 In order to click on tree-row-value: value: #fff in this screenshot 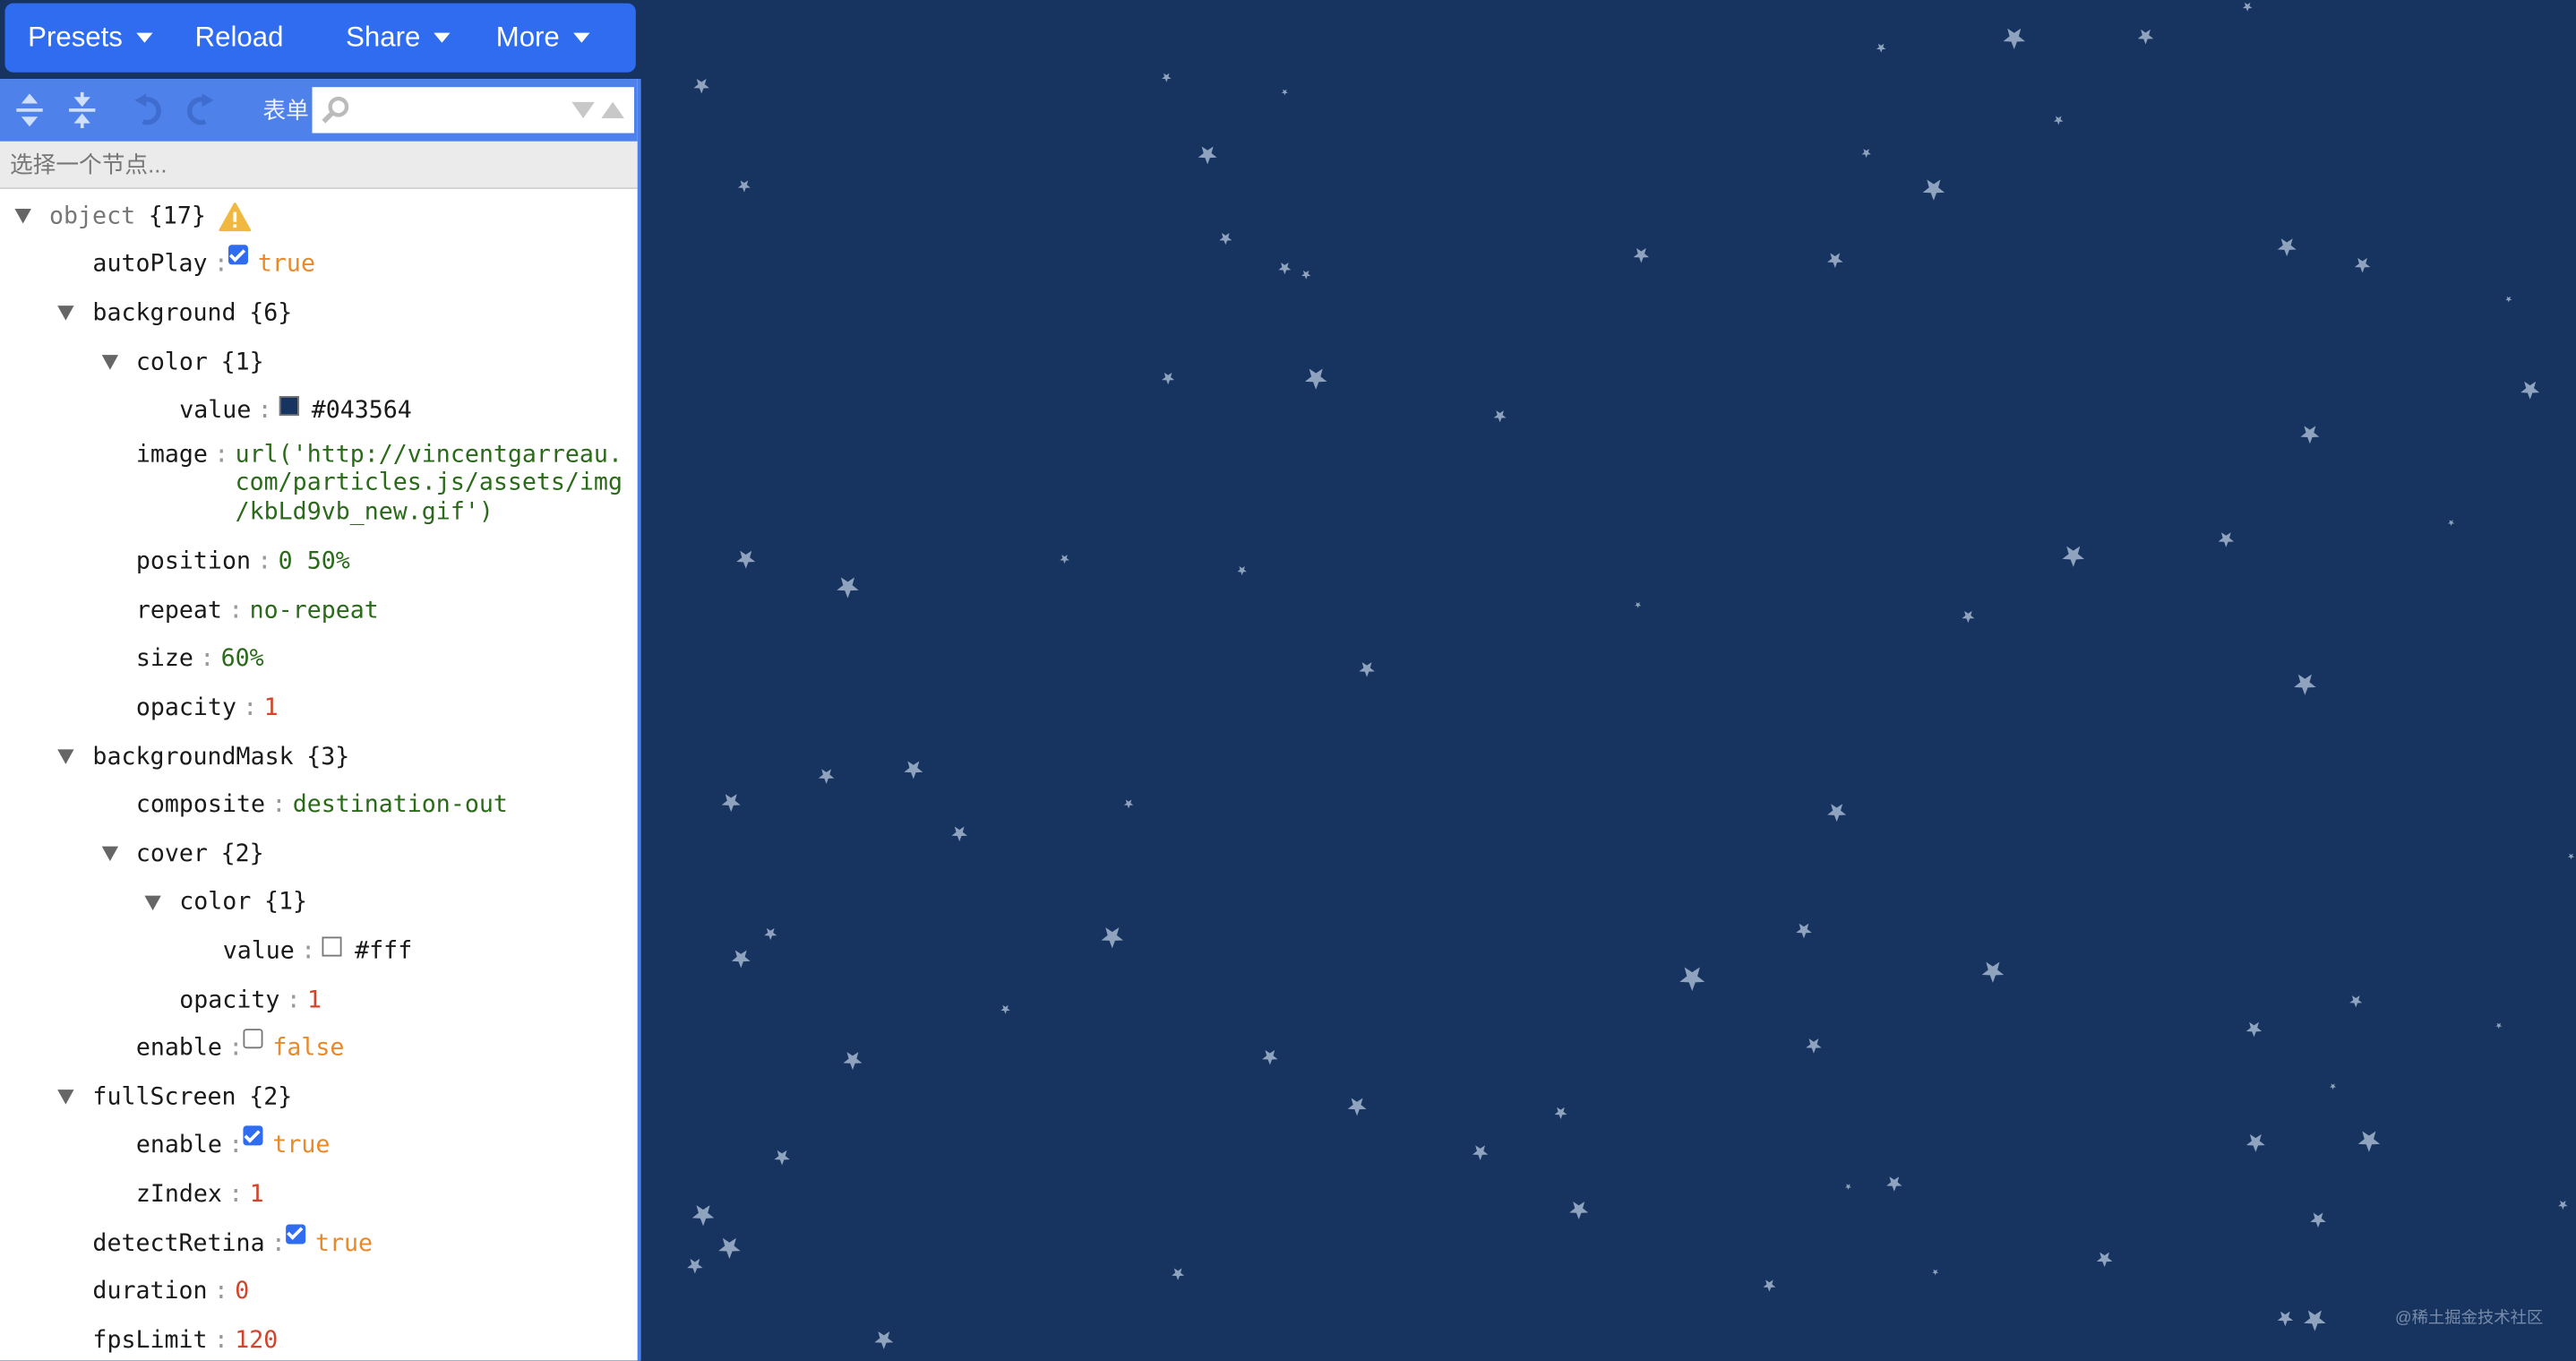, I will do `click(319, 951)`.